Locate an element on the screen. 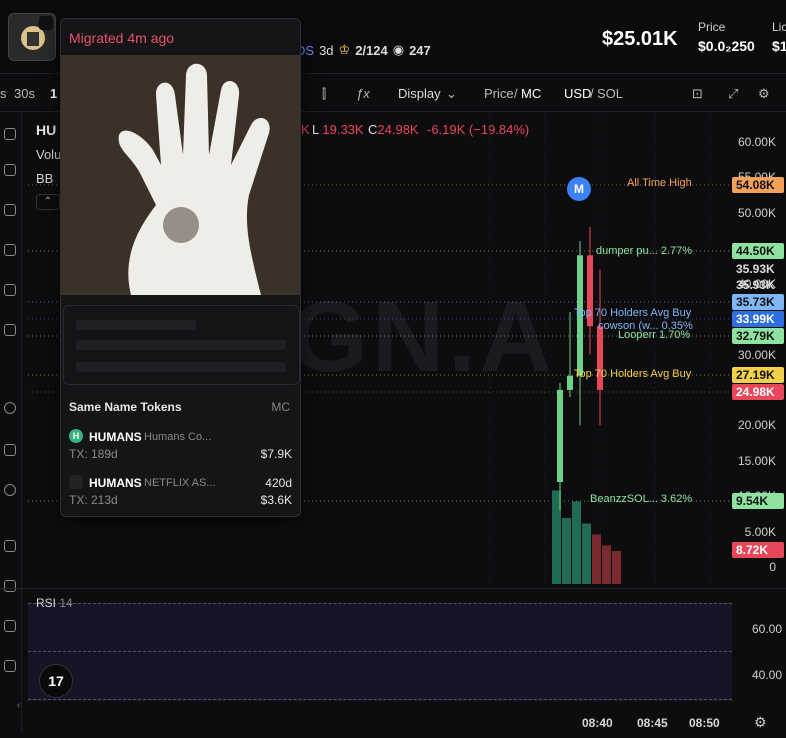 Image resolution: width=786 pixels, height=738 pixels. y-tick-label: 60.00K is located at coordinates (756, 142).